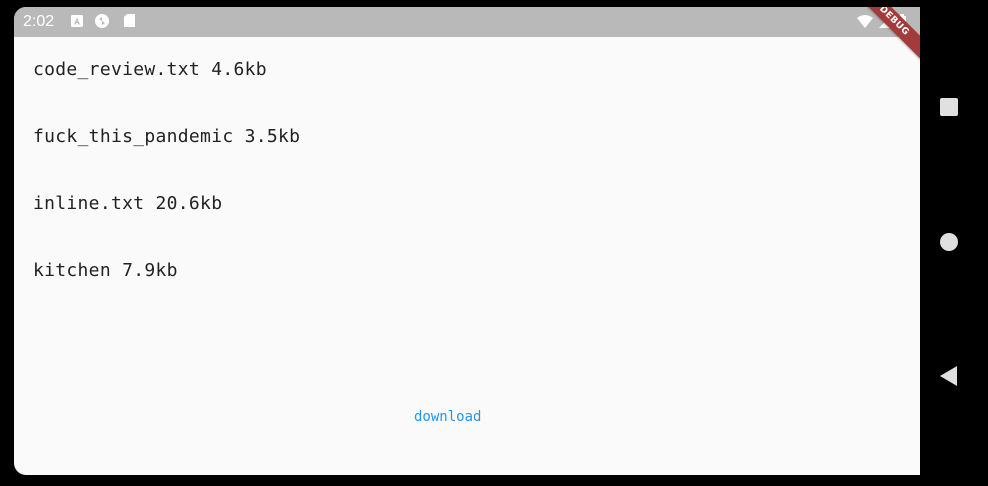  What do you see at coordinates (447, 417) in the screenshot?
I see `download-button: download` at bounding box center [447, 417].